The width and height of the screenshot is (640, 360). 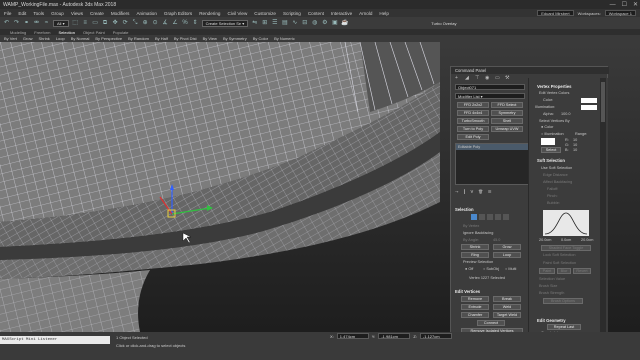 I want to click on illumination-radio: ○ Illumination, so click(x=552, y=134).